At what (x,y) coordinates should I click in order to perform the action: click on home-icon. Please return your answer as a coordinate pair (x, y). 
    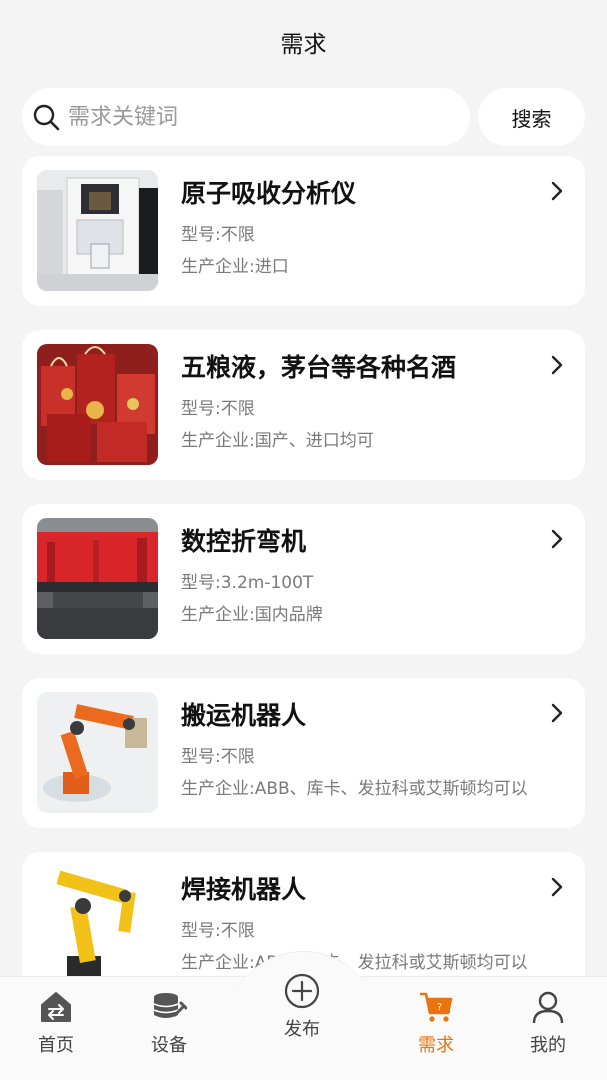
    Looking at the image, I should click on (56, 1007).